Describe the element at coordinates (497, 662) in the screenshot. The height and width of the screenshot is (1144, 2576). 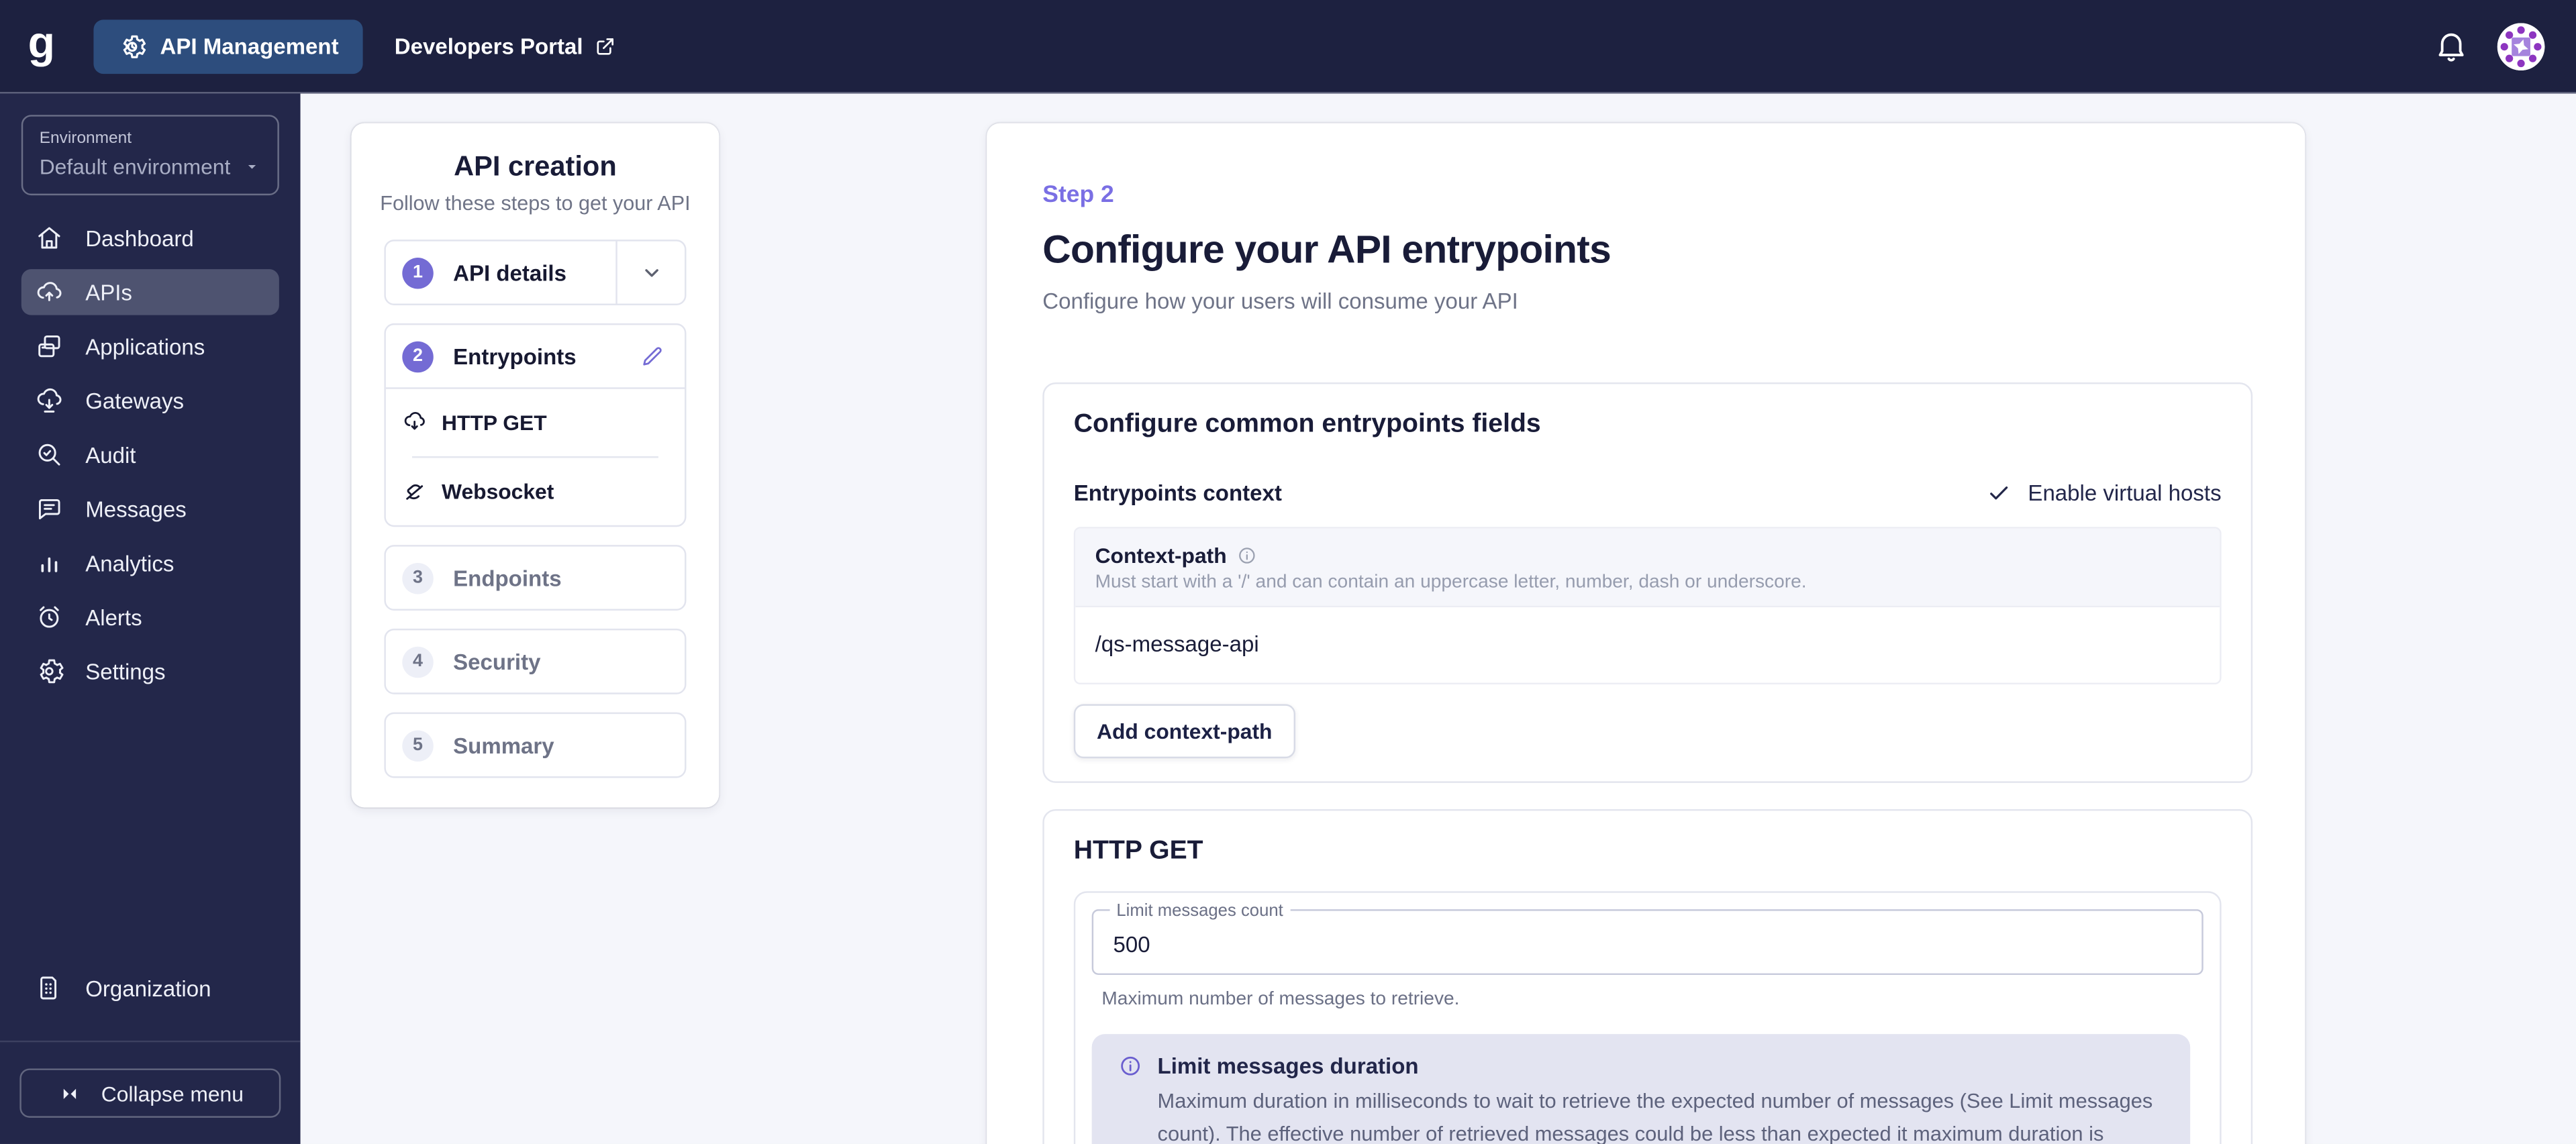
I see `step-label: Security` at that location.